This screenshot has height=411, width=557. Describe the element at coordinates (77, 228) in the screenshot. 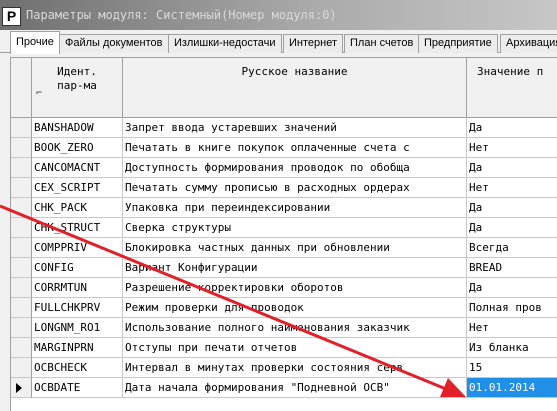

I see `cell-param-id: CHK_STRUCT` at that location.